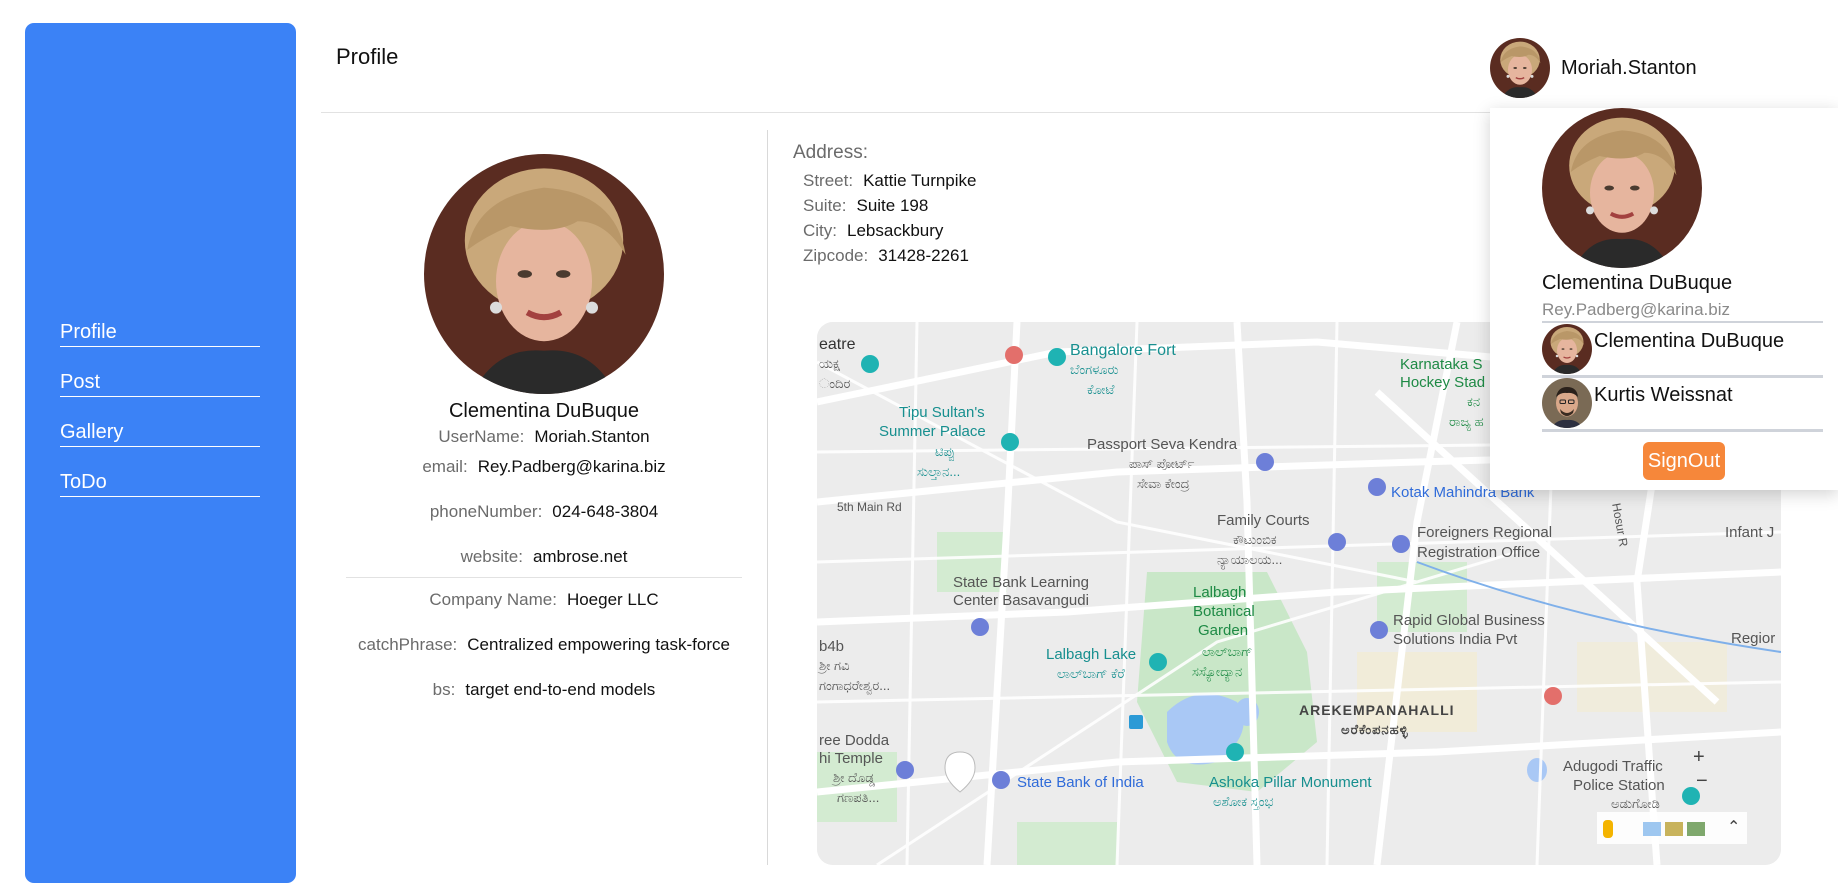 The image size is (1838, 883). I want to click on profile-username-value: Moriah.Stanton, so click(592, 436).